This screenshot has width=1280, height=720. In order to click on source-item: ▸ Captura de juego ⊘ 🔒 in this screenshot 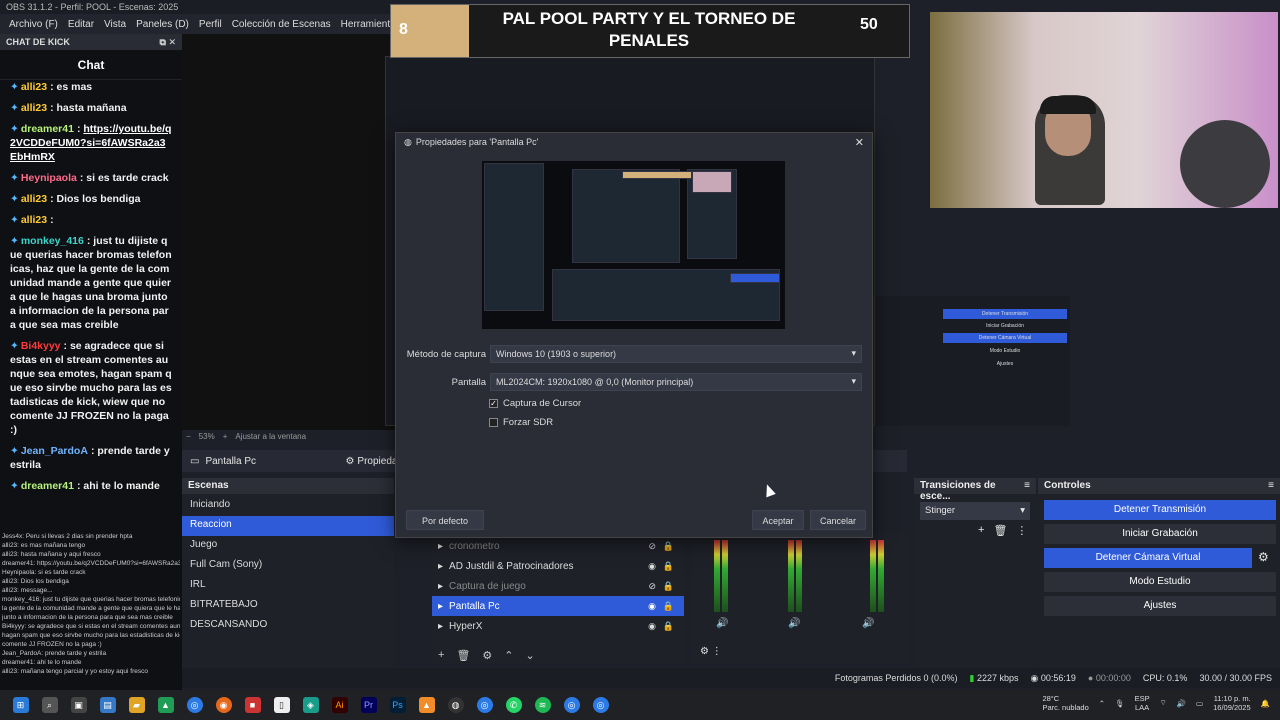, I will do `click(558, 586)`.